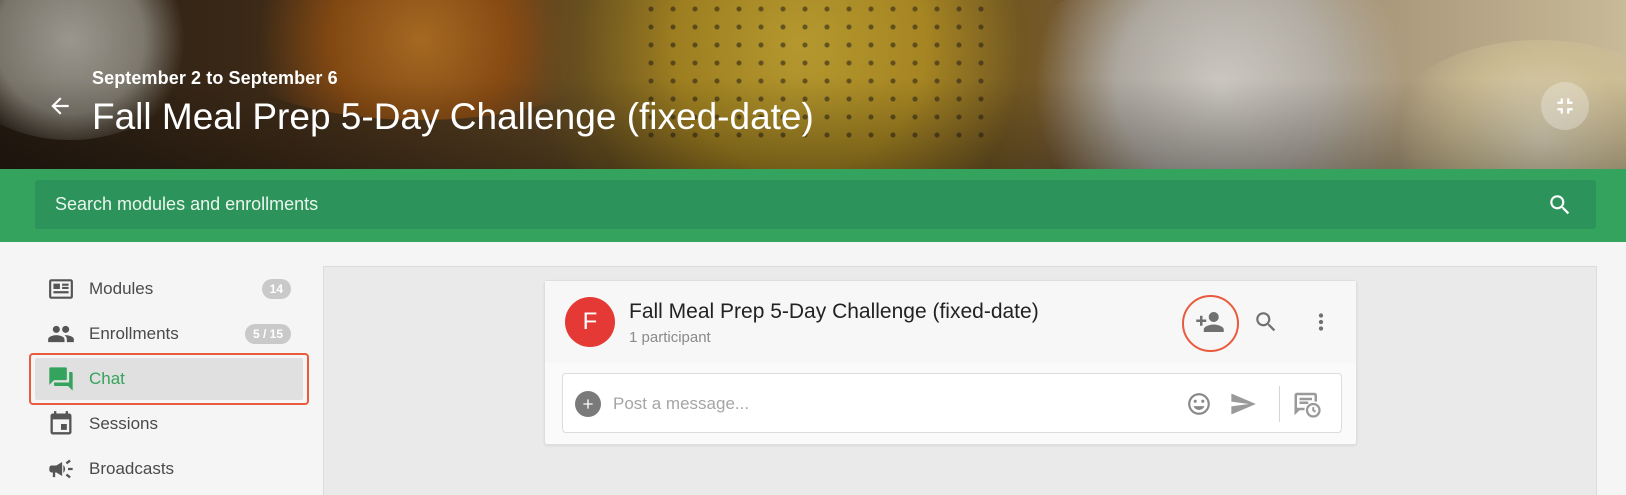 The width and height of the screenshot is (1626, 495). What do you see at coordinates (169, 289) in the screenshot?
I see `sidebar-item-modules: Modules 14` at bounding box center [169, 289].